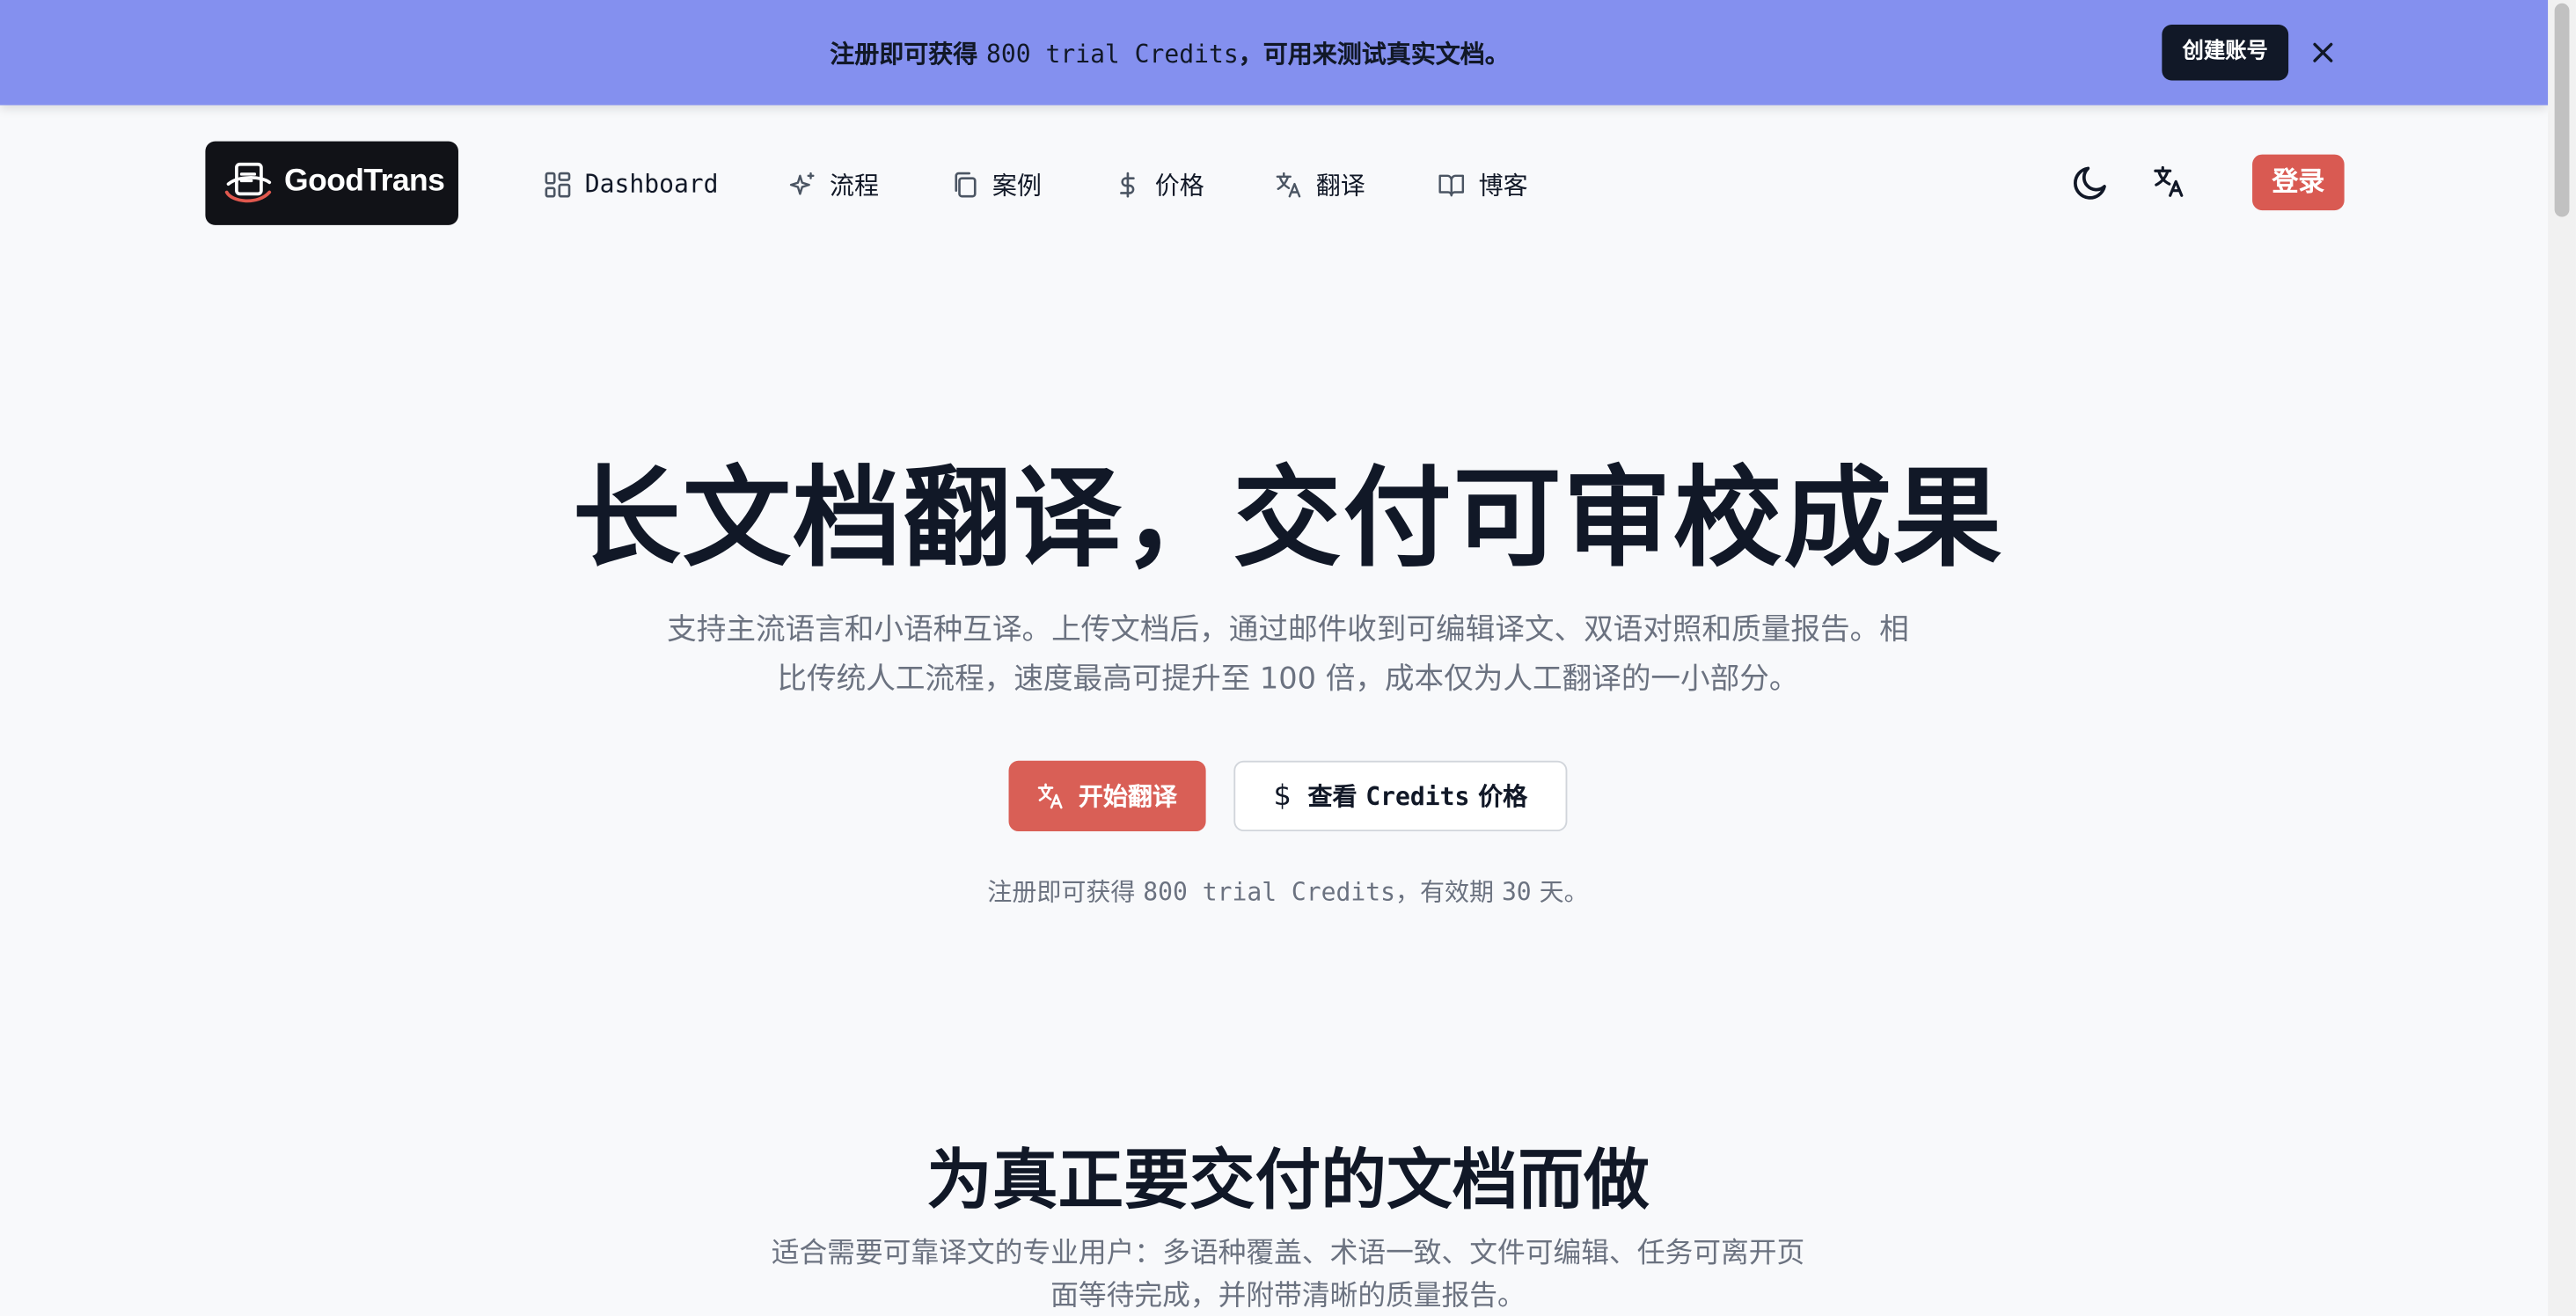 The width and height of the screenshot is (2576, 1316). Describe the element at coordinates (802, 182) in the screenshot. I see `sparkles-icon` at that location.